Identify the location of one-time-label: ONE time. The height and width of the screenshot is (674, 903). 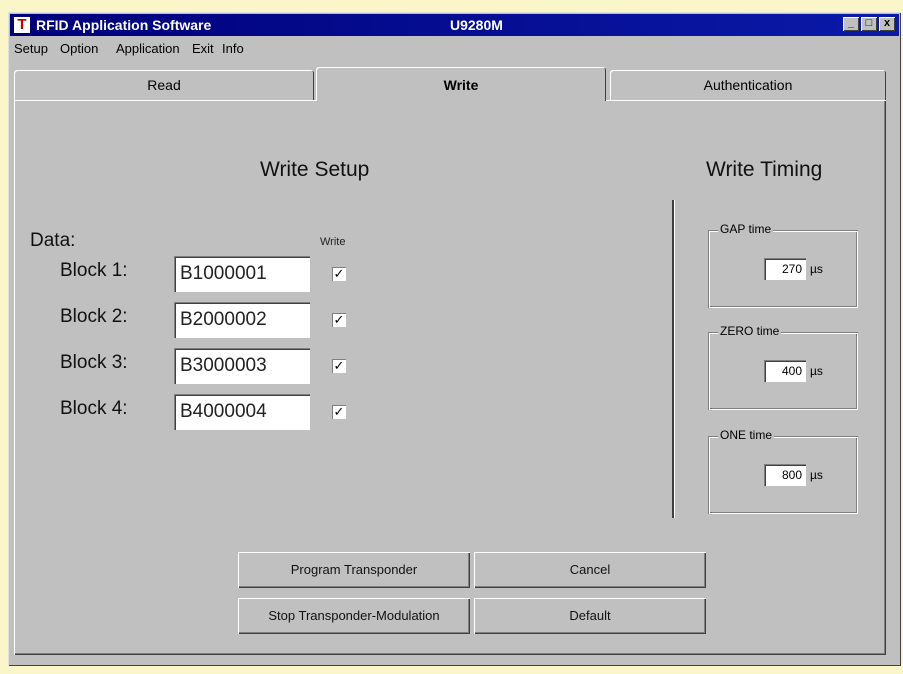
(746, 435).